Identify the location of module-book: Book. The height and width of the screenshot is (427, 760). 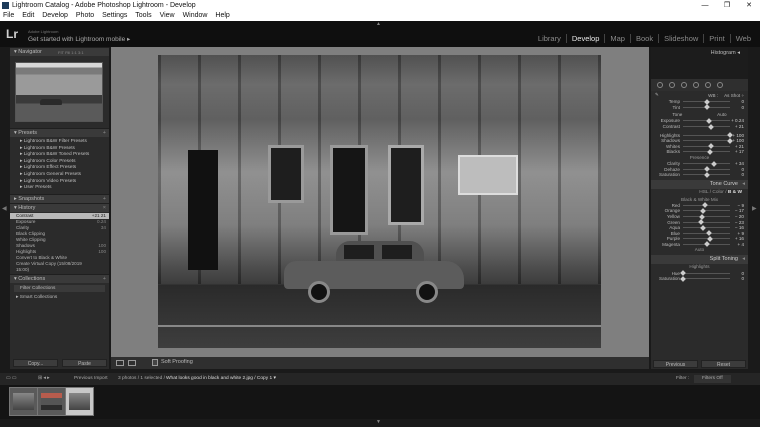
(643, 38).